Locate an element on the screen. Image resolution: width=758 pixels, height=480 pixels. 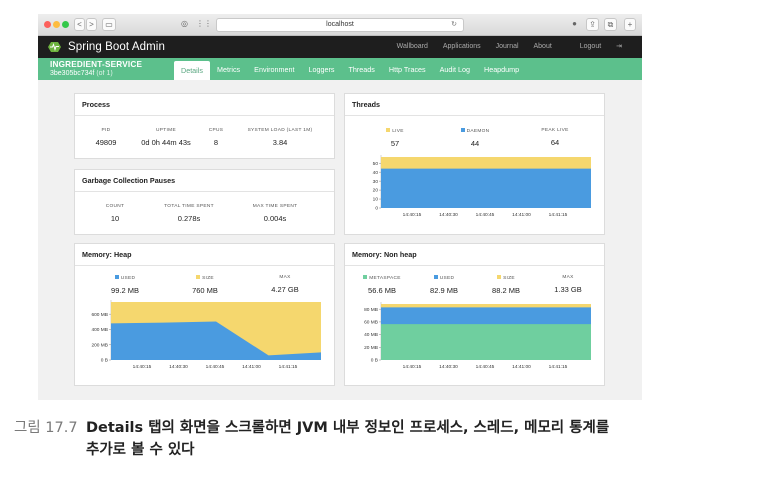
minimize-window-button is located at coordinates (56, 24).